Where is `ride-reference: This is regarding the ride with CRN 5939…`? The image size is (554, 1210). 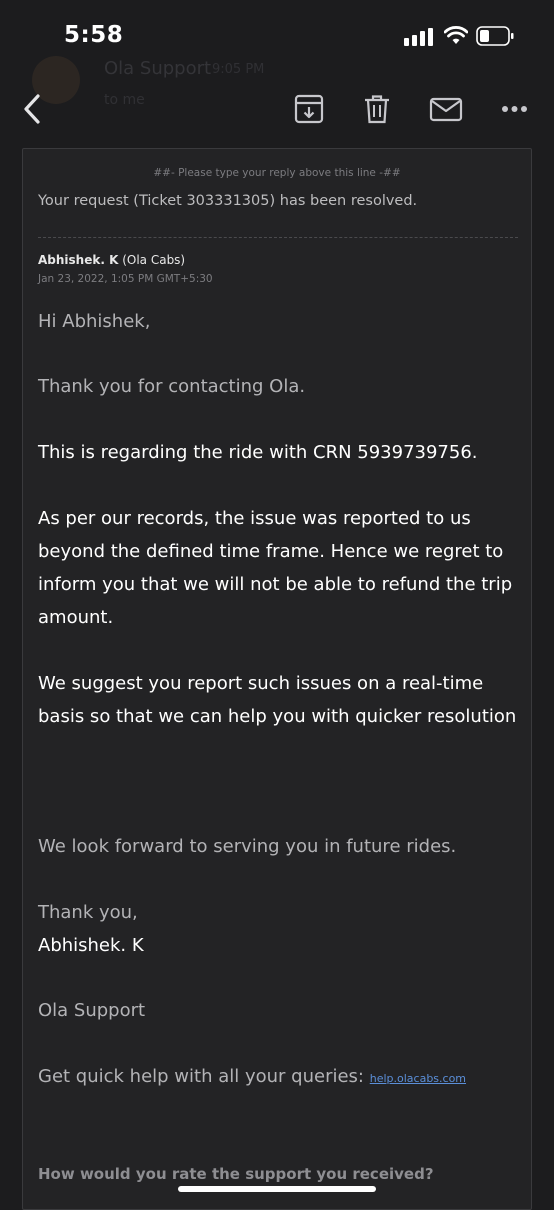
ride-reference: This is regarding the ride with CRN 5939… is located at coordinates (258, 452).